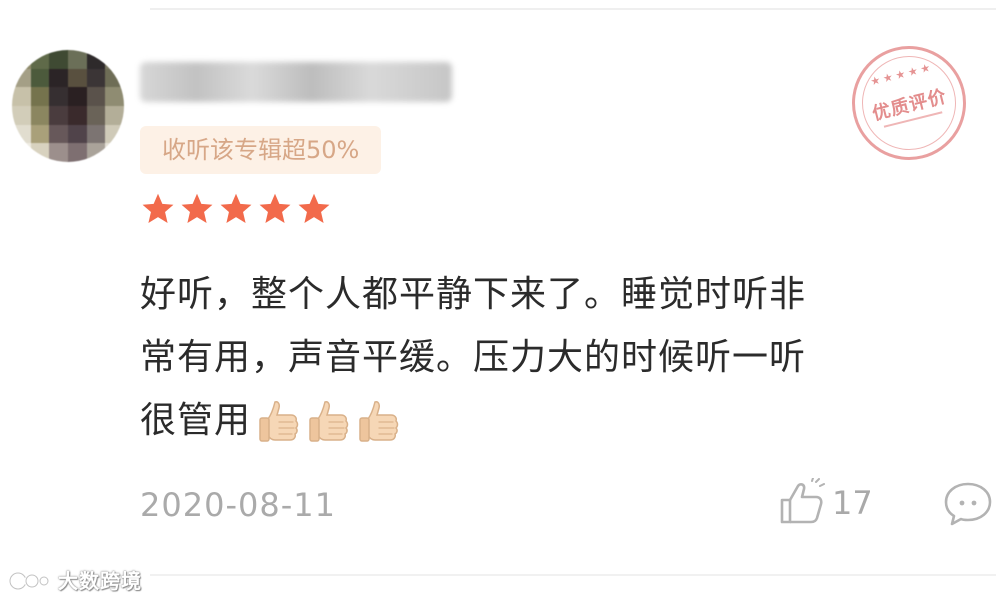 The image size is (996, 601). Describe the element at coordinates (802, 501) in the screenshot. I see `thumbs-up-outline-icon` at that location.